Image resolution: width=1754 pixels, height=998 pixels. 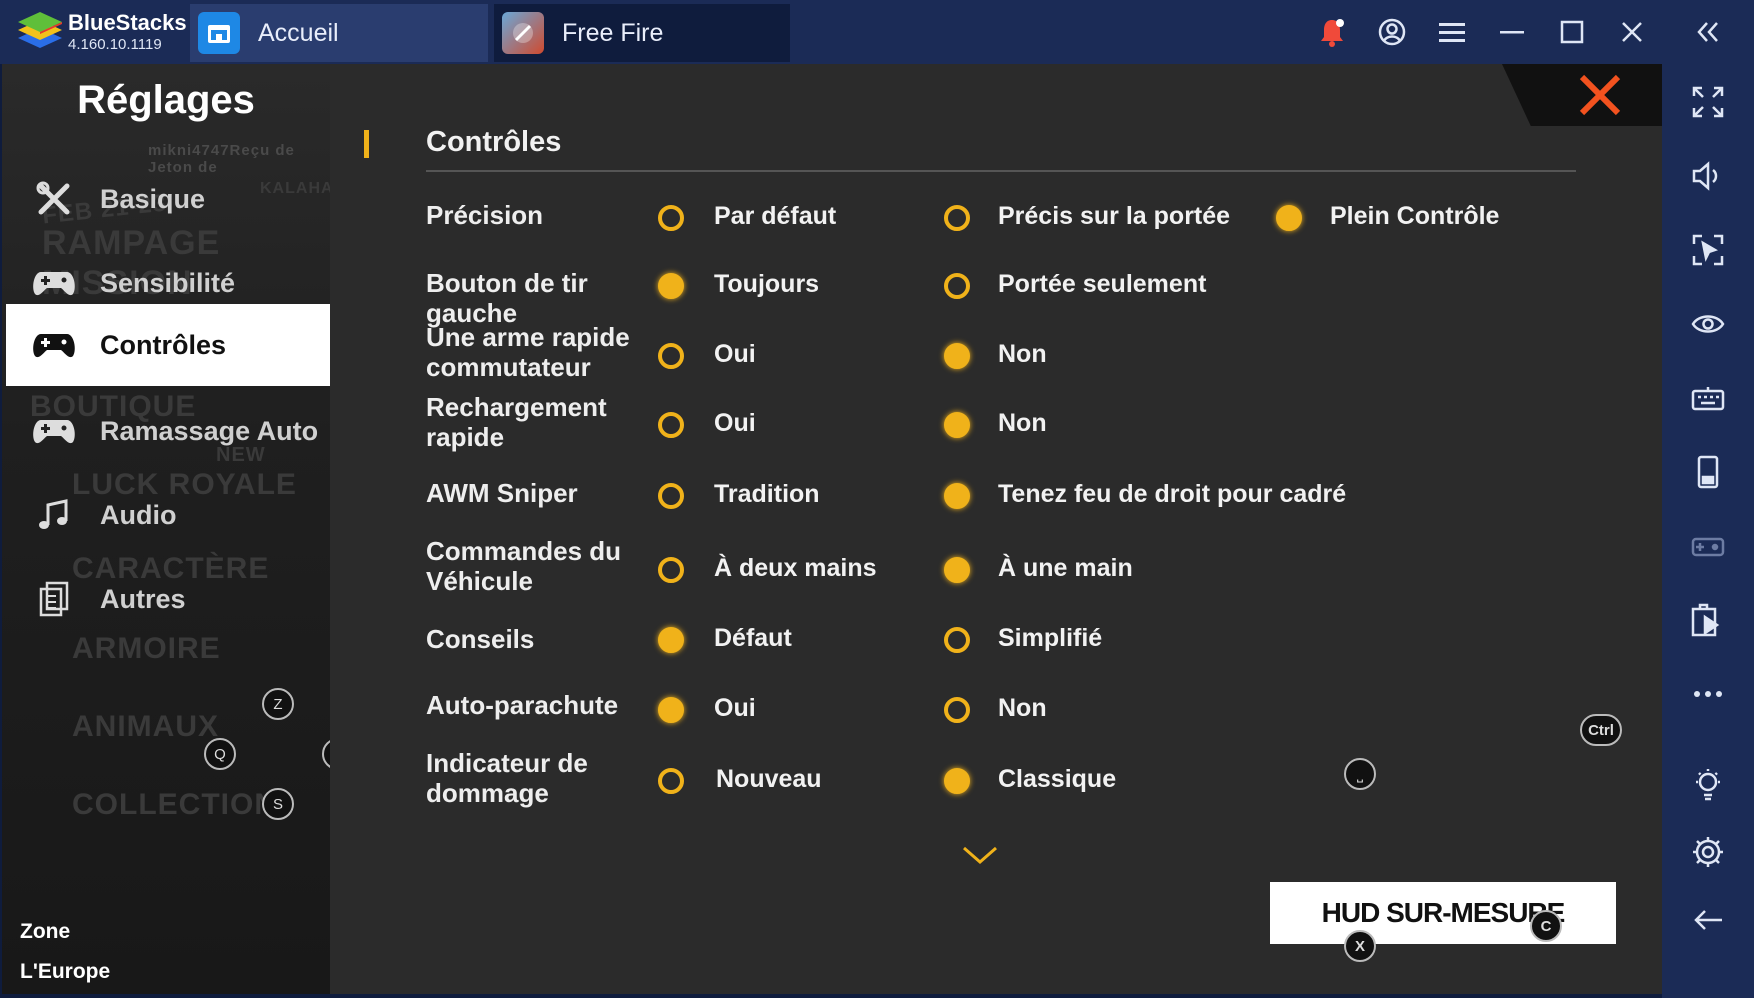 I want to click on sidebar-item-ramassage-auto: Ramassage Auto, so click(x=168, y=431).